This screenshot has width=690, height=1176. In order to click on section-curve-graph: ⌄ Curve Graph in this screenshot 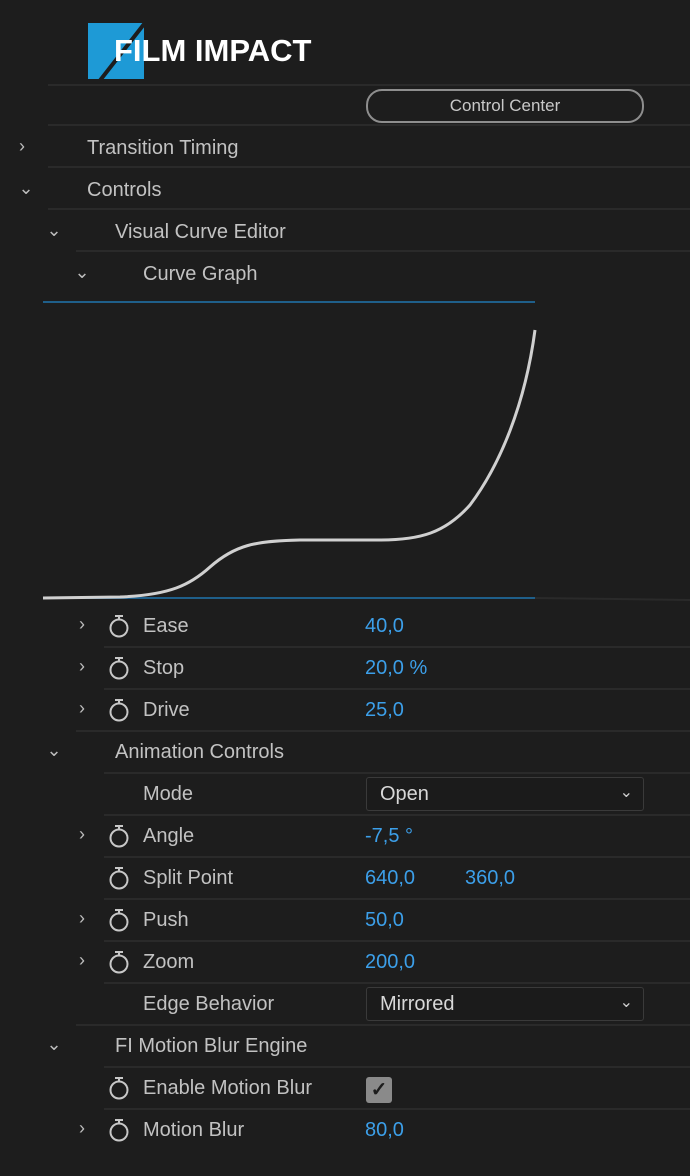, I will do `click(345, 275)`.